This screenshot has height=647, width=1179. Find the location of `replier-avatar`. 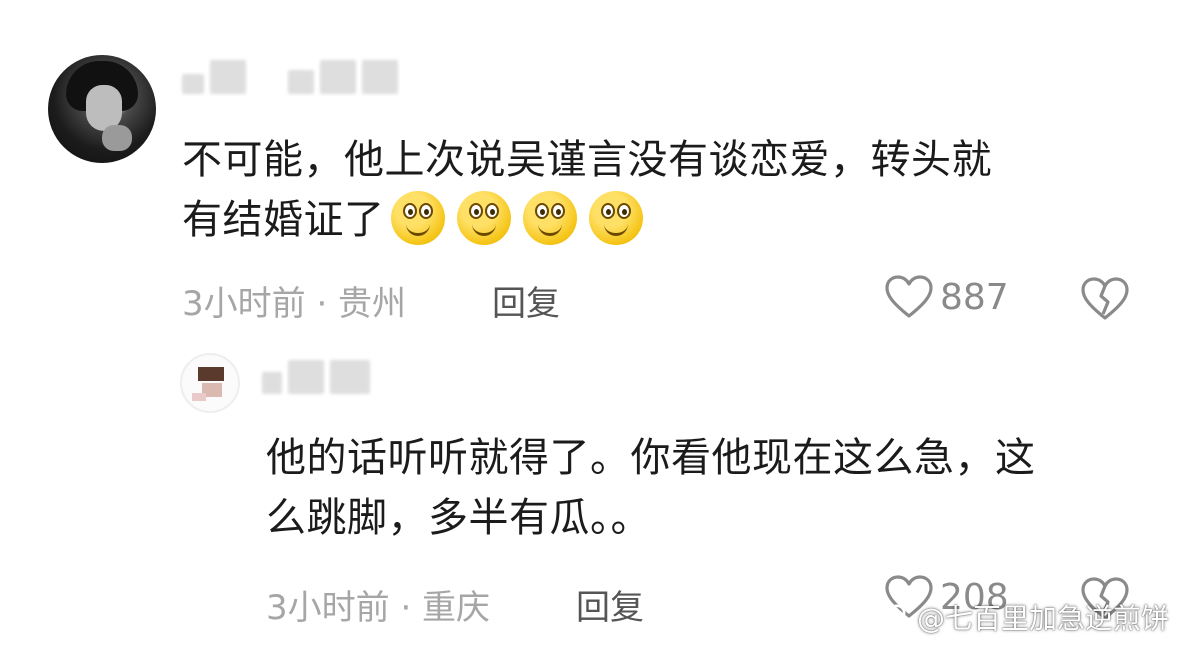

replier-avatar is located at coordinates (210, 383).